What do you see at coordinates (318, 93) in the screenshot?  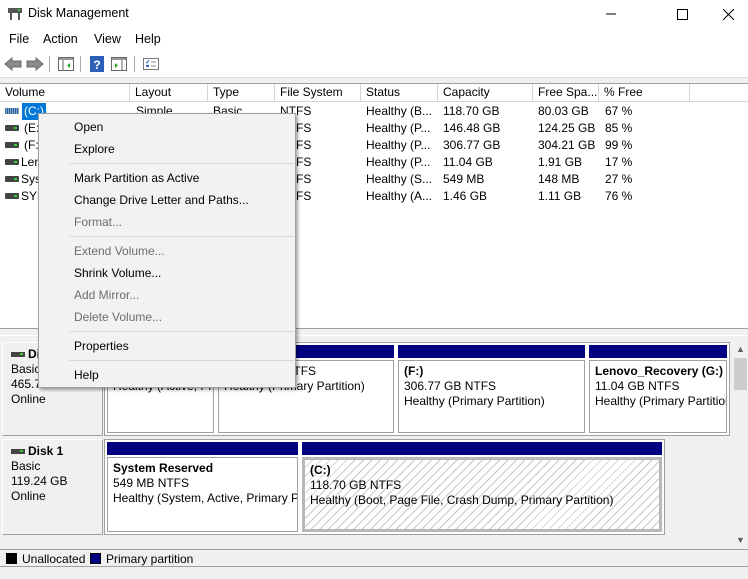 I see `column-header-file-system: File System` at bounding box center [318, 93].